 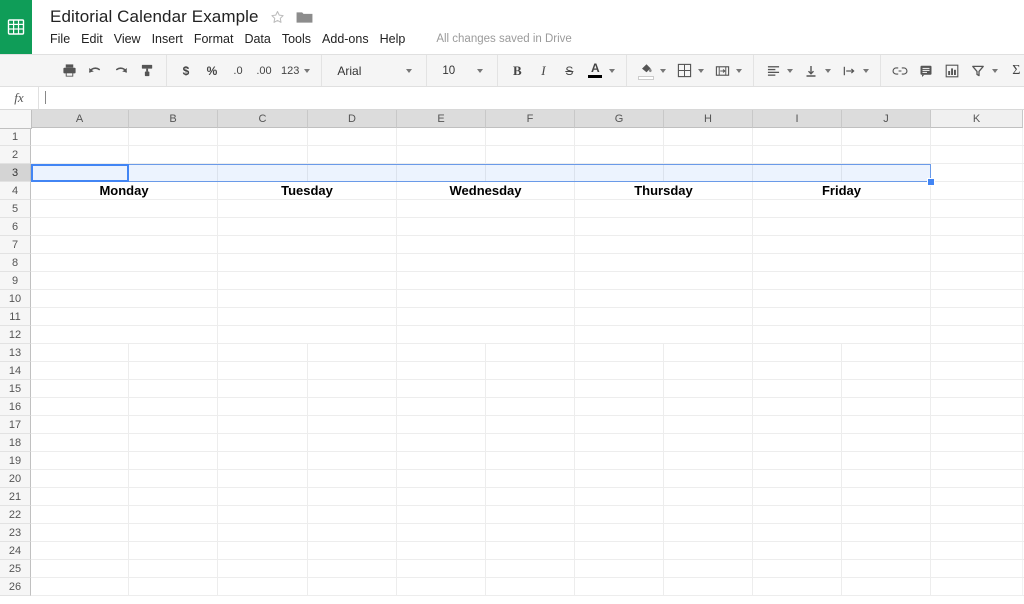 What do you see at coordinates (186, 71) in the screenshot?
I see `currency-format-button: $` at bounding box center [186, 71].